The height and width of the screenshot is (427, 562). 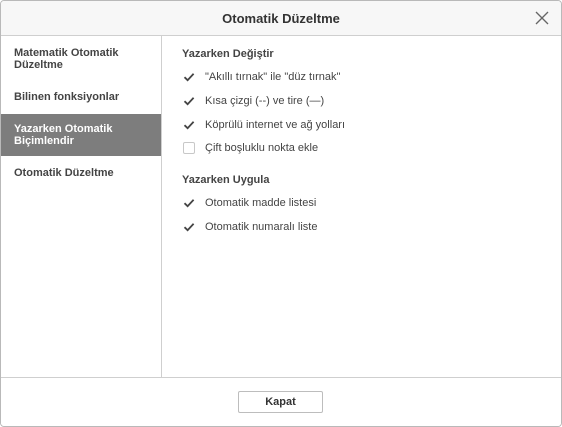 What do you see at coordinates (261, 203) in the screenshot?
I see `option-label: Otomatik madde listesi` at bounding box center [261, 203].